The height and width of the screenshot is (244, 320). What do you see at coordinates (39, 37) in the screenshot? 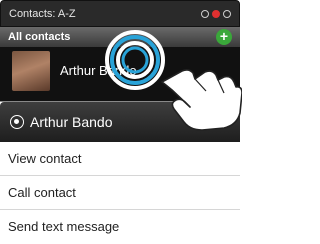
I see `list-header-label: All contacts` at bounding box center [39, 37].